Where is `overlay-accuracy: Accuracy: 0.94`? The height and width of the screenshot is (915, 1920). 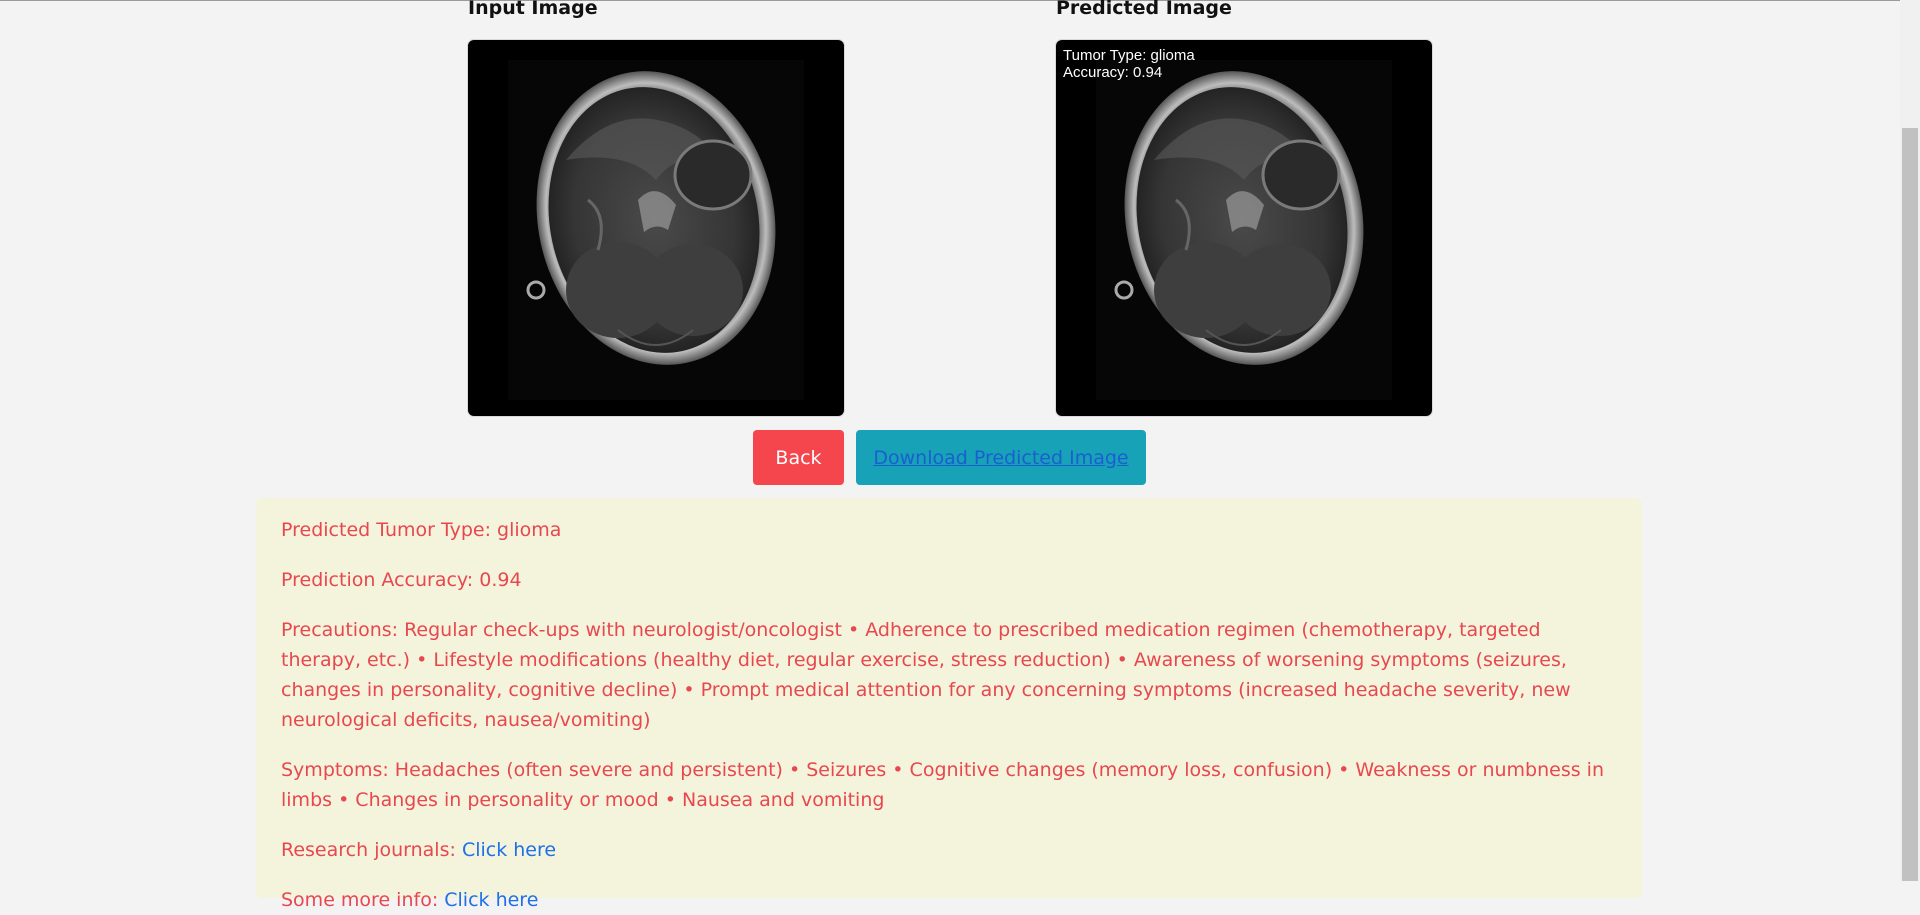
overlay-accuracy: Accuracy: 0.94 is located at coordinates (1113, 72).